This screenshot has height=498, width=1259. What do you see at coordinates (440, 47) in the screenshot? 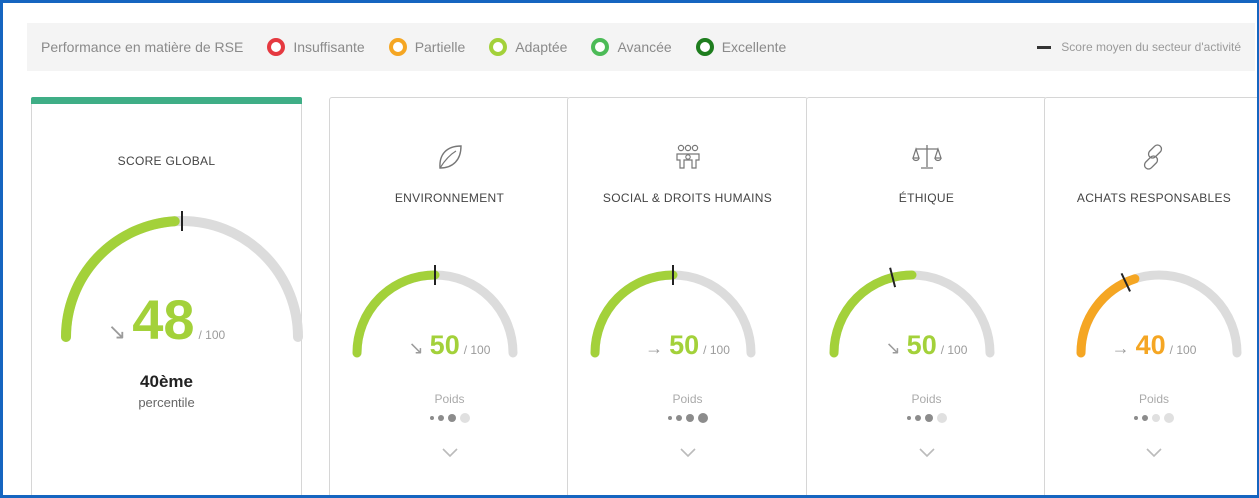
I see `legend-label: Partielle` at bounding box center [440, 47].